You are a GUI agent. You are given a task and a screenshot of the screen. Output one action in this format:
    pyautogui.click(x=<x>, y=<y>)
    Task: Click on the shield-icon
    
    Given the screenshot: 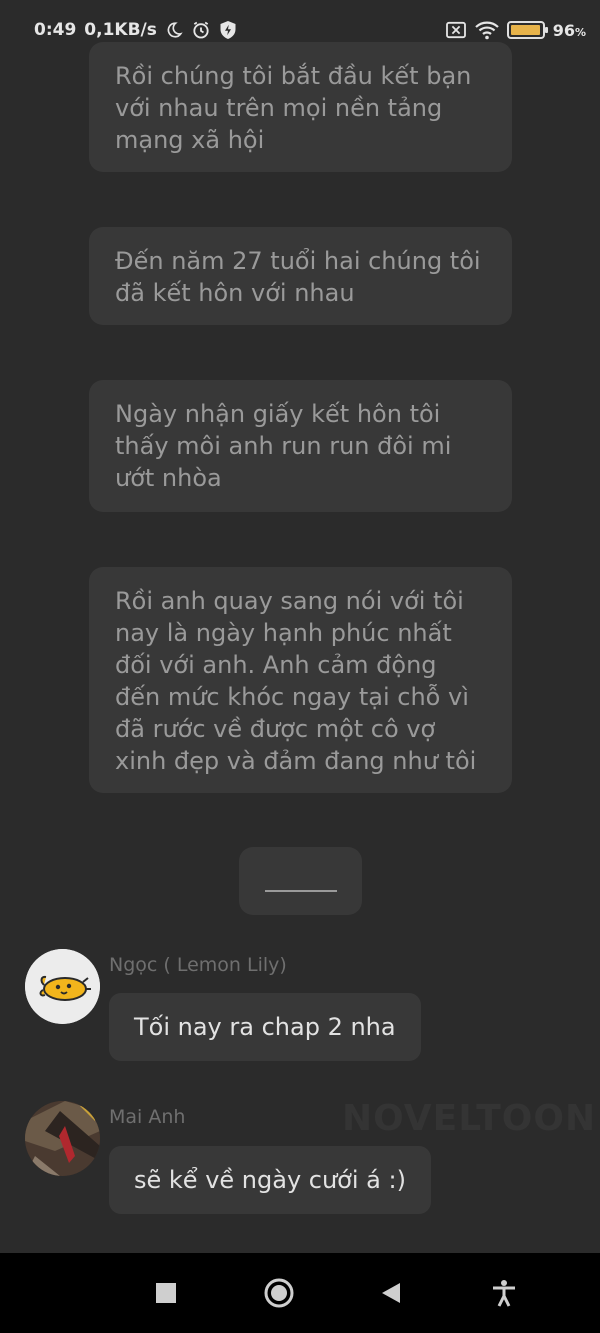 What is the action you would take?
    pyautogui.click(x=228, y=30)
    